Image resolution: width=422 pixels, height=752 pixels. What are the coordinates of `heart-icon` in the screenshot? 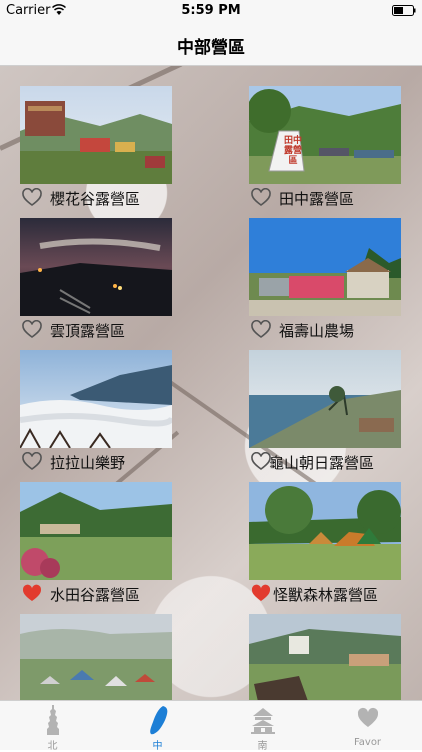 It's located at (368, 717).